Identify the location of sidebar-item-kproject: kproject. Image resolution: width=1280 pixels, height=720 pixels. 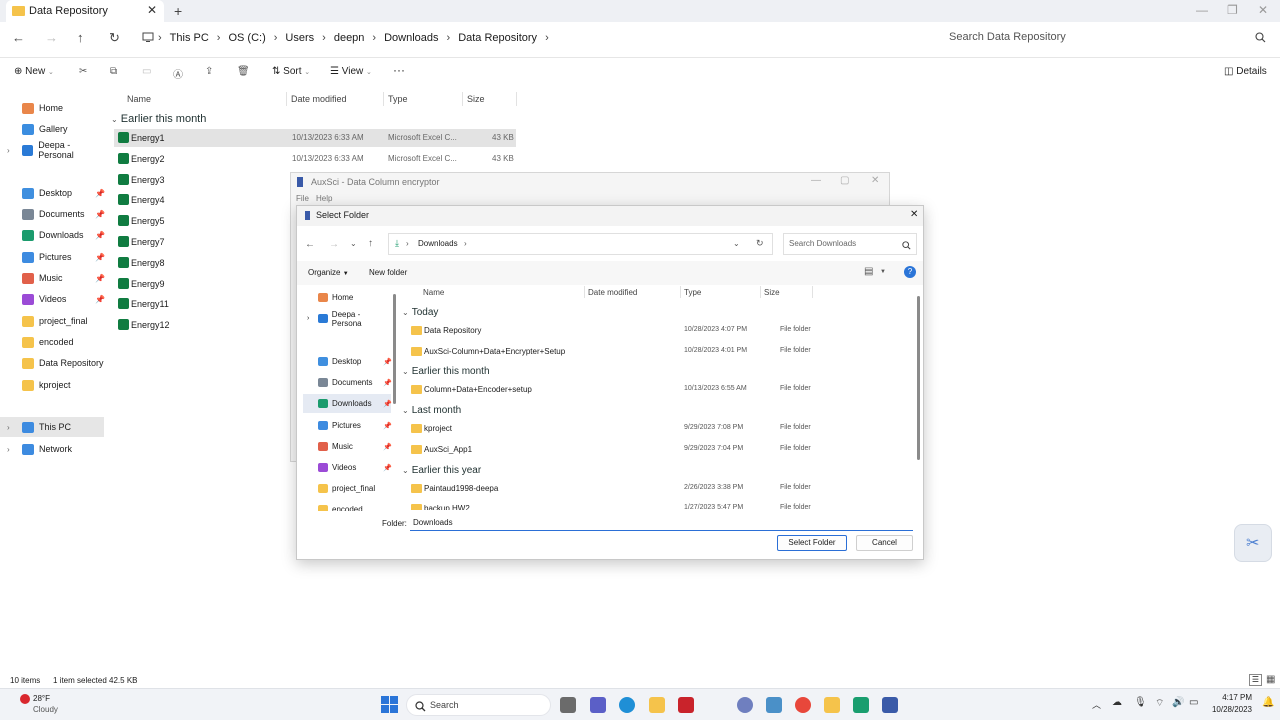
(52, 385).